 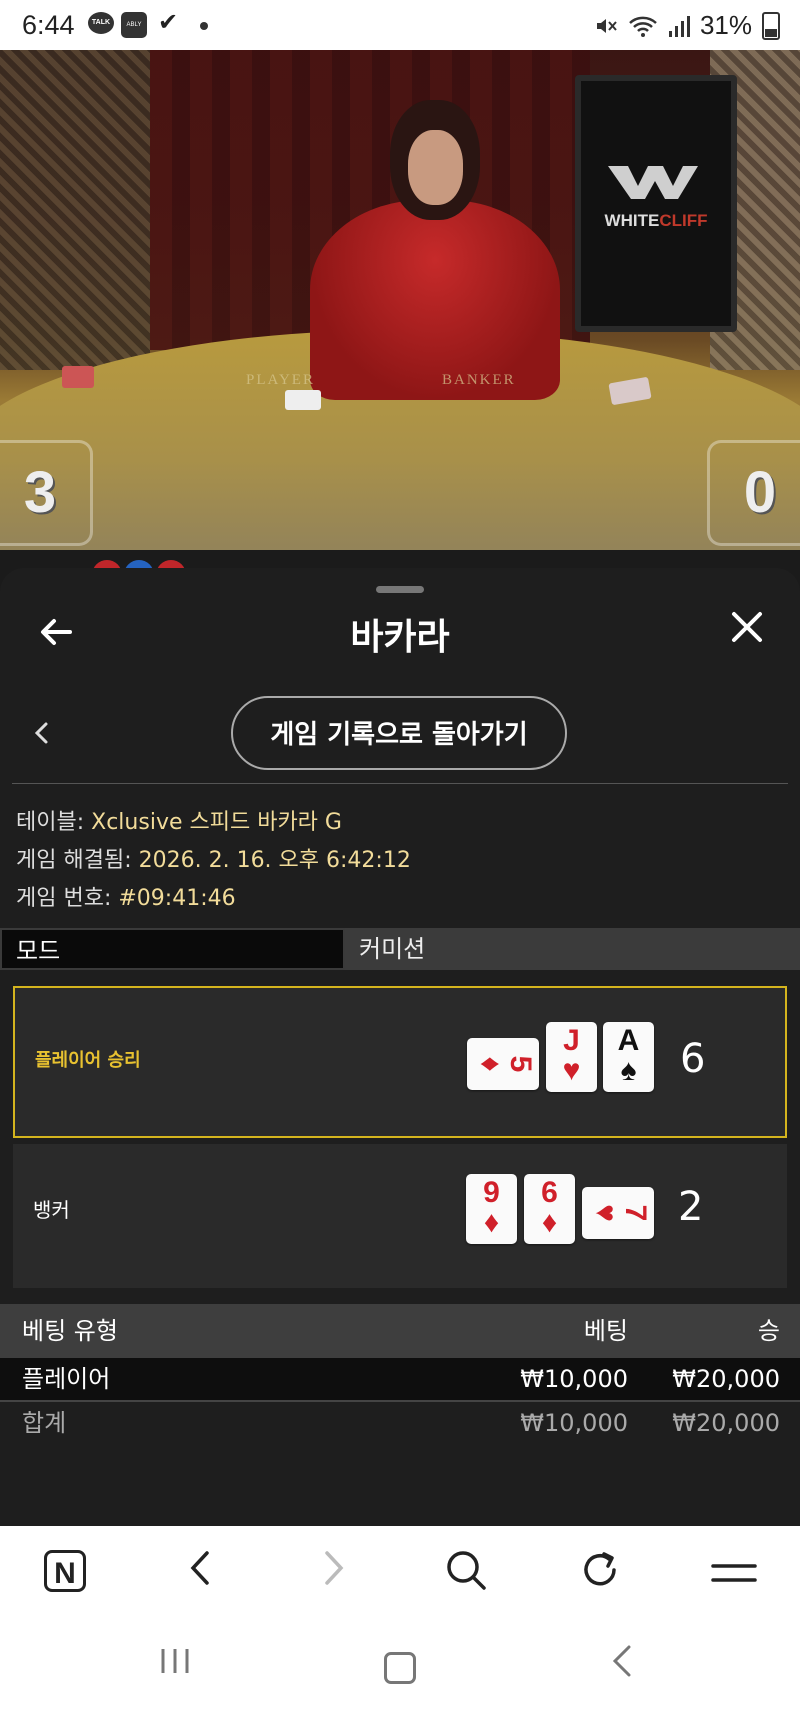 I want to click on sheet-grabber, so click(x=400, y=589).